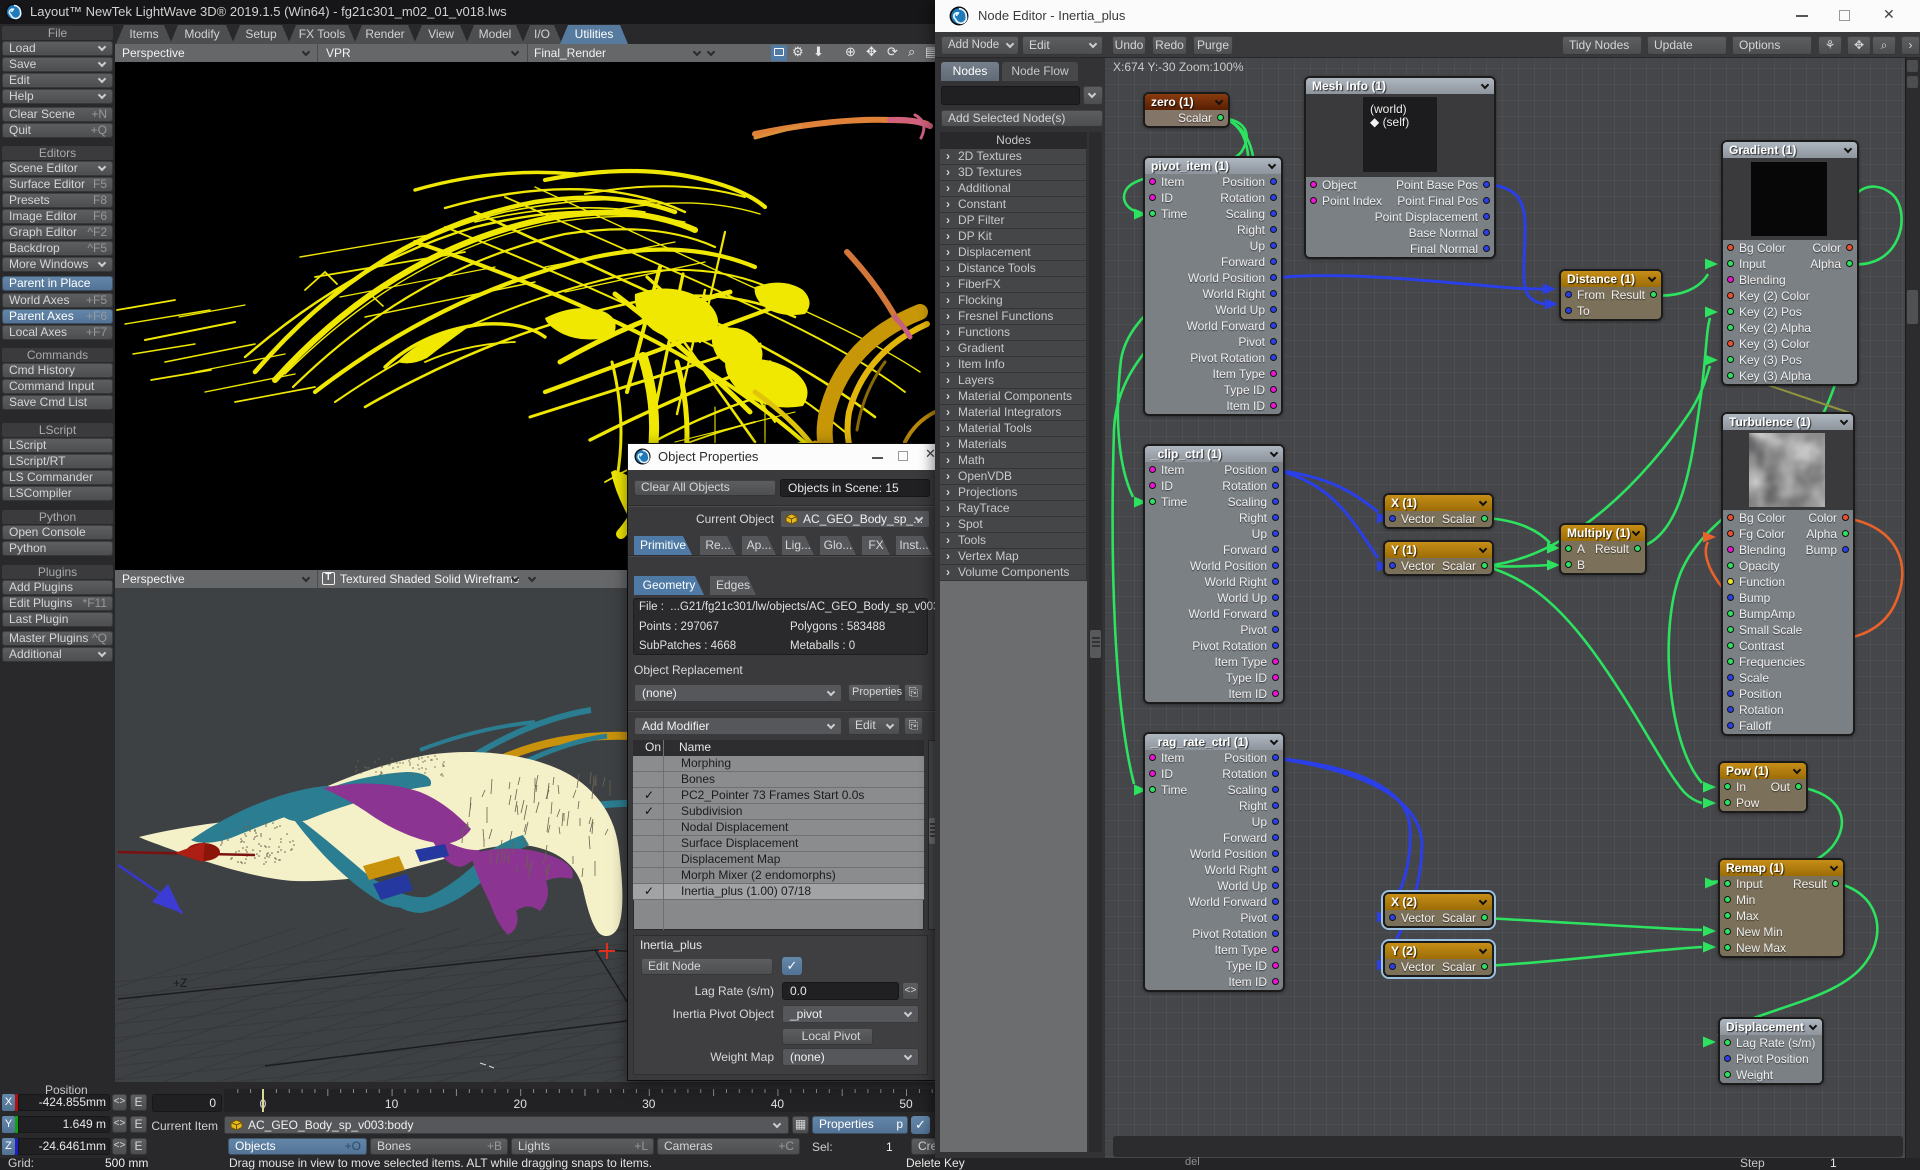 The height and width of the screenshot is (1170, 1920). I want to click on svg-text: 50, so click(906, 1104).